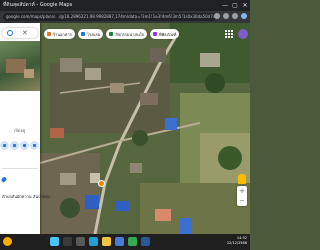 Image resolution: width=320 pixels, height=250 pixels. Describe the element at coordinates (20, 168) in the screenshot. I see `divider` at that location.